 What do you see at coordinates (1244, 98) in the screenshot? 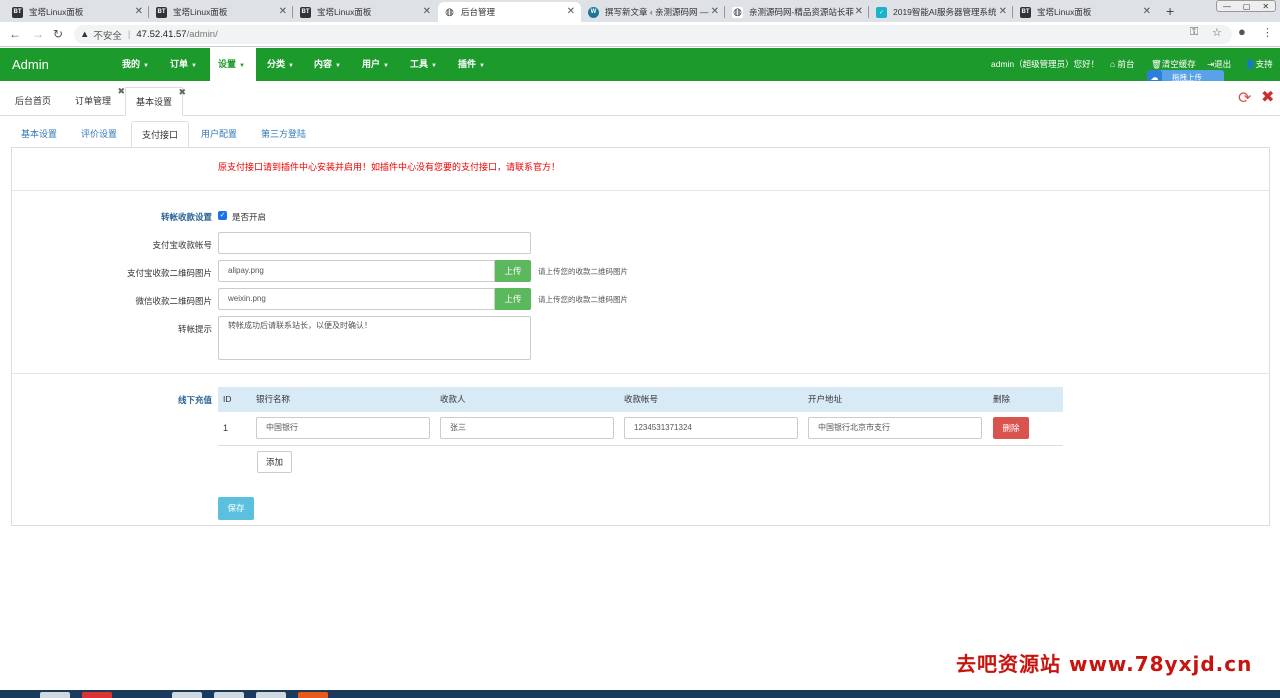
I see `refresh-icon: ⟳` at bounding box center [1244, 98].